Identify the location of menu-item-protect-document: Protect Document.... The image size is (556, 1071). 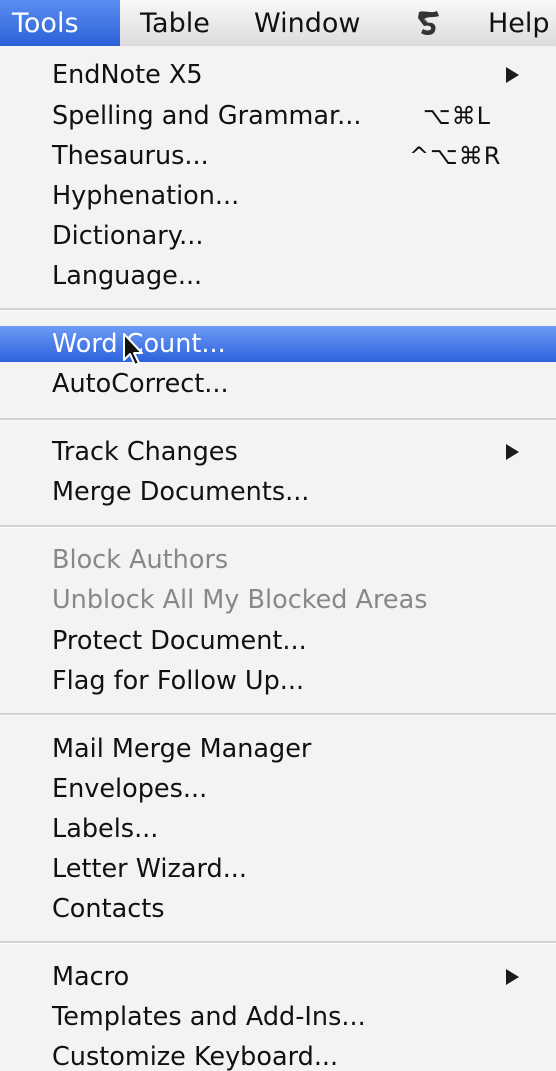
(278, 641).